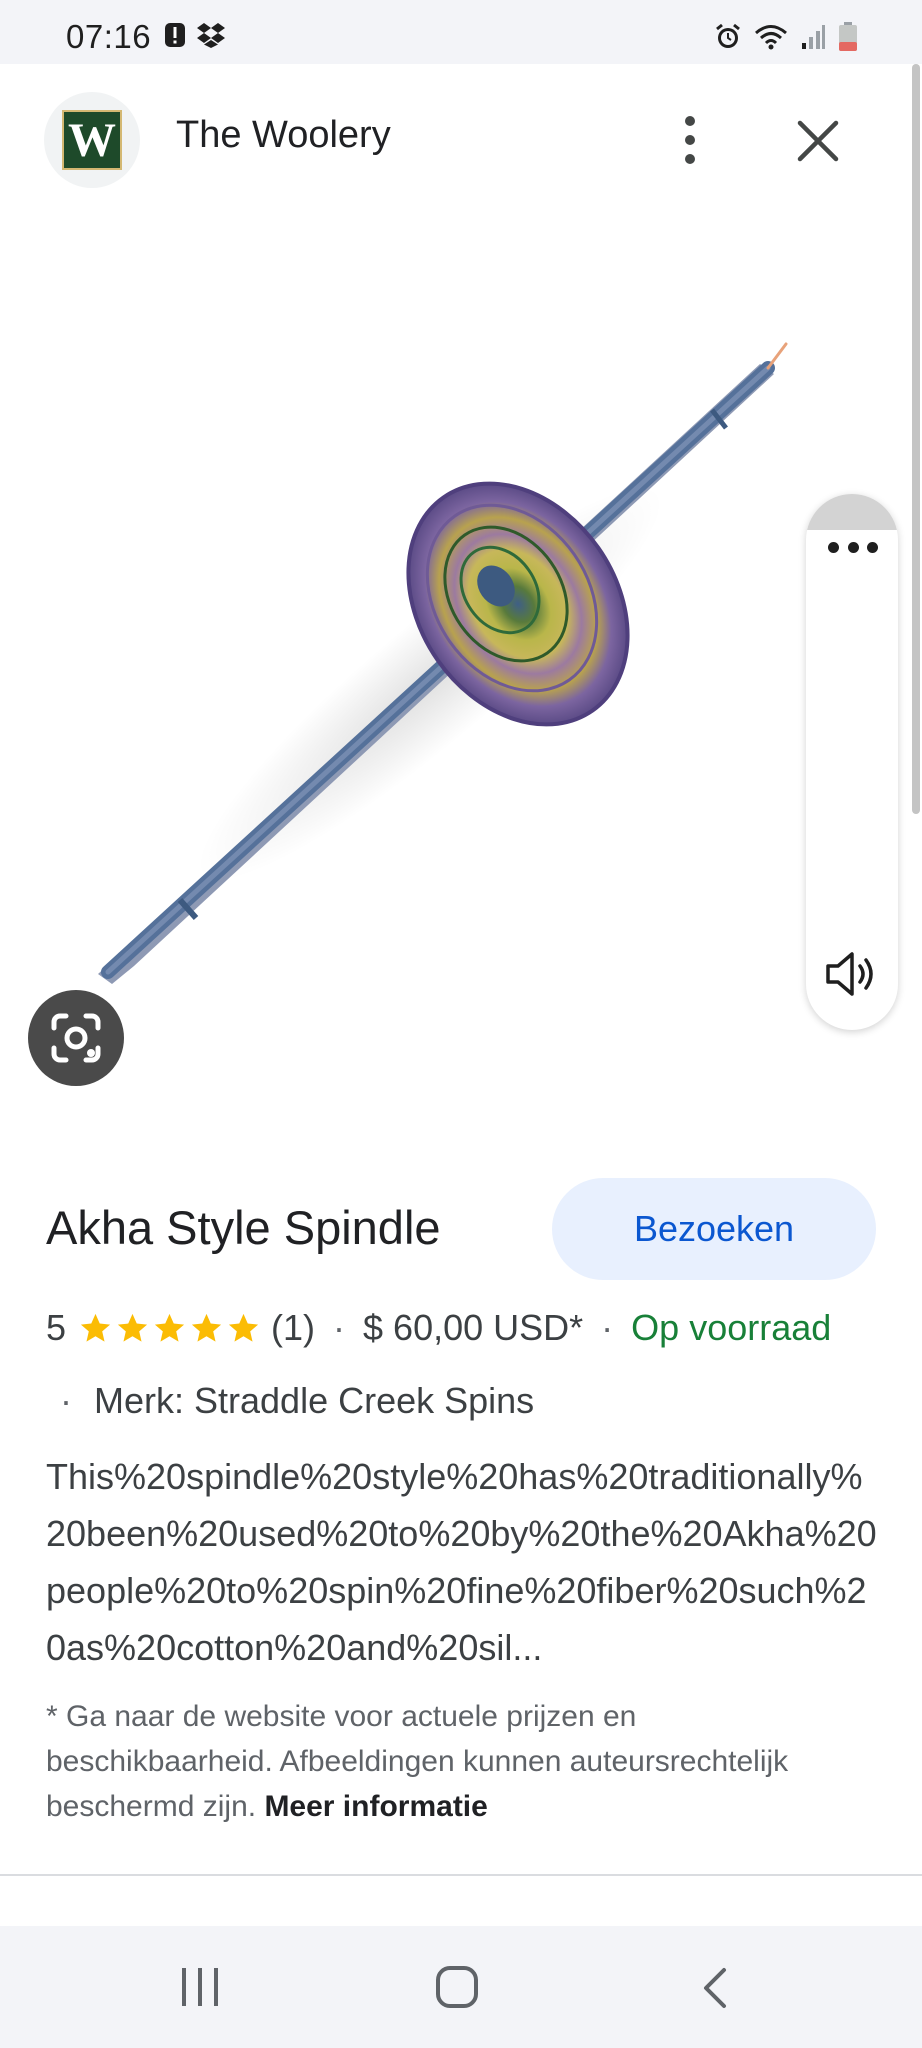 The width and height of the screenshot is (922, 2048). What do you see at coordinates (852, 512) in the screenshot?
I see `side-panel-handle` at bounding box center [852, 512].